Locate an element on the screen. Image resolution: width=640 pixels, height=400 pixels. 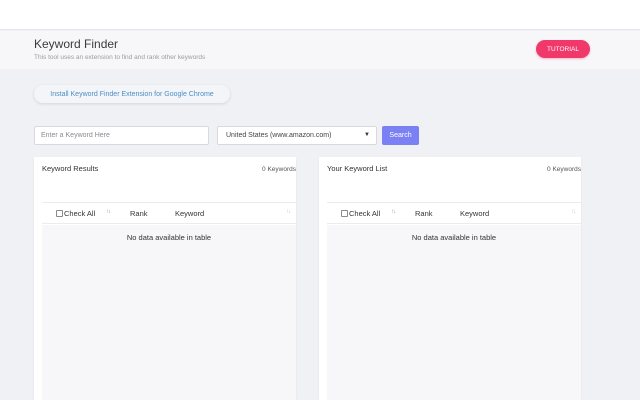
top-bar is located at coordinates (320, 15).